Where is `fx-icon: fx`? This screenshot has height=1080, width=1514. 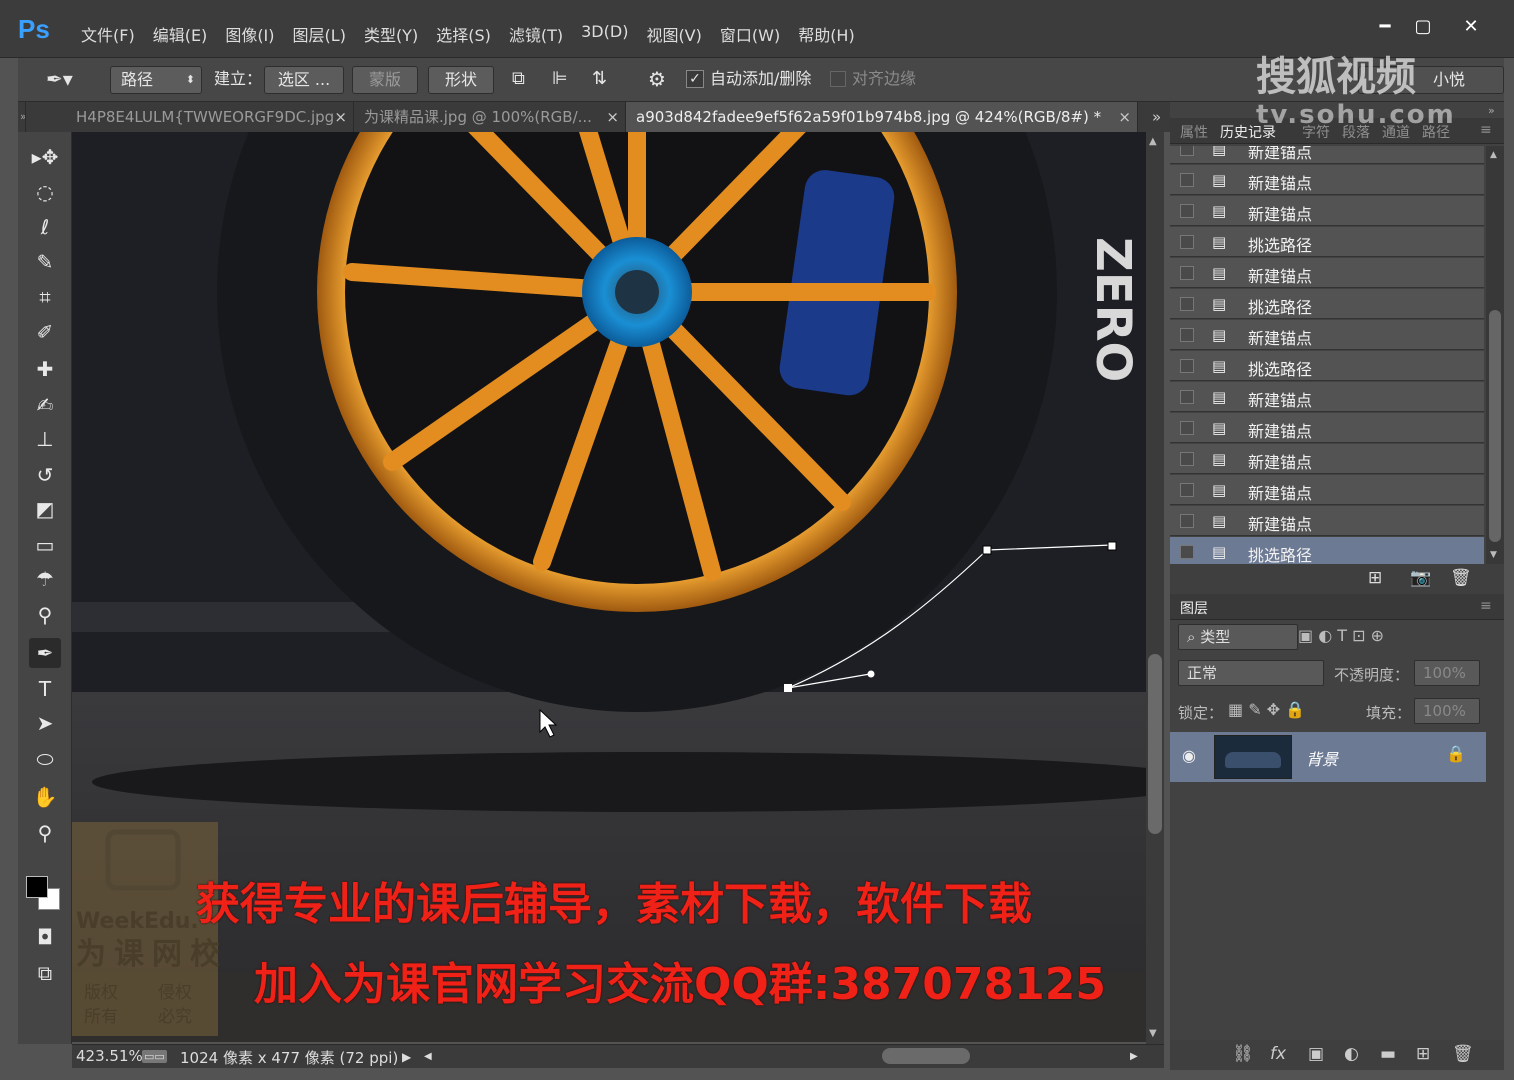 fx-icon: fx is located at coordinates (1278, 1054).